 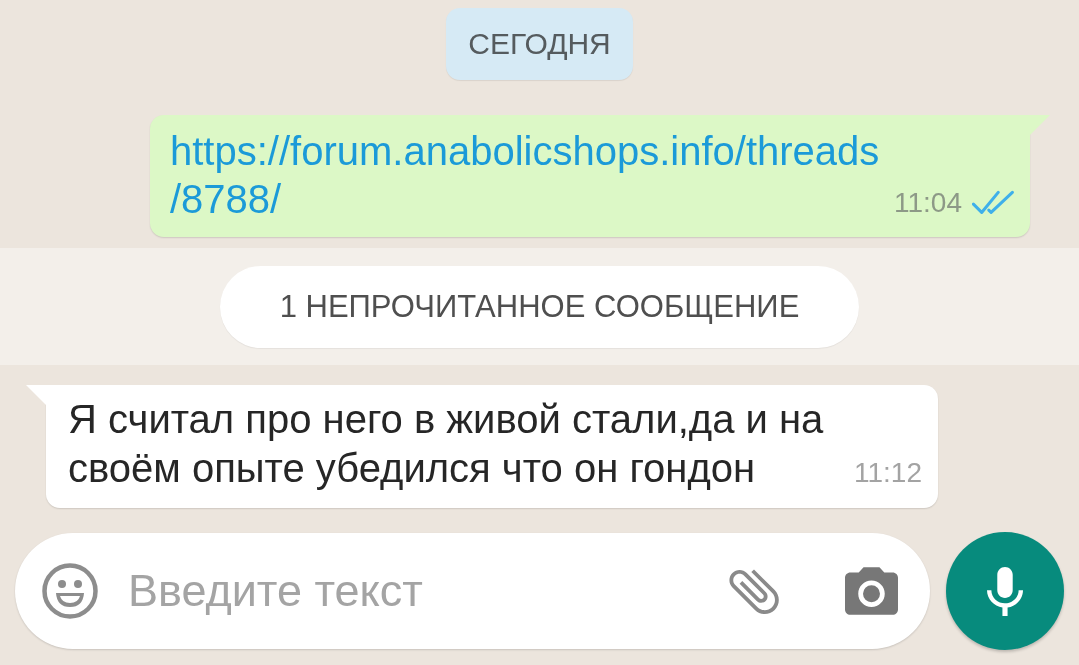 I want to click on message-input-field: Введите текст, so click(x=427, y=591).